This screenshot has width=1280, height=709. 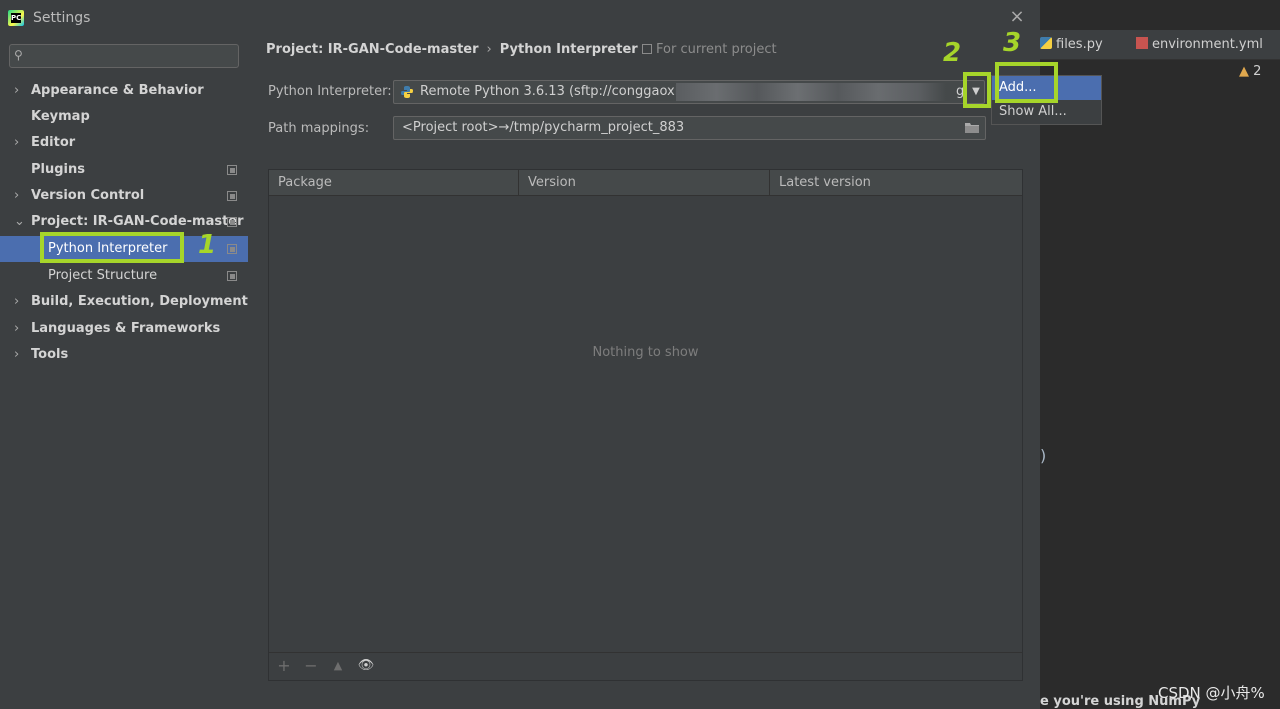 I want to click on sidebar-item-label: Plugins, so click(x=58, y=169).